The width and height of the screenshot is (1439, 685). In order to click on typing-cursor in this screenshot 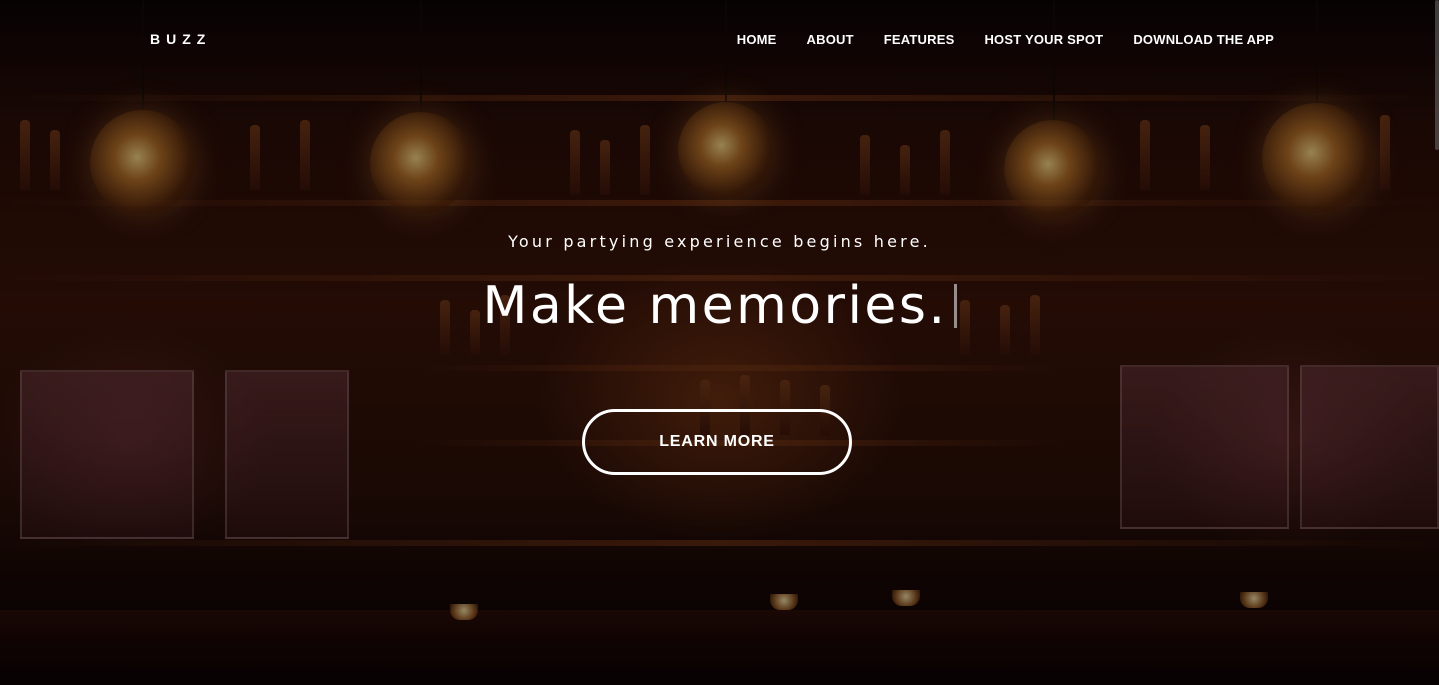, I will do `click(955, 306)`.